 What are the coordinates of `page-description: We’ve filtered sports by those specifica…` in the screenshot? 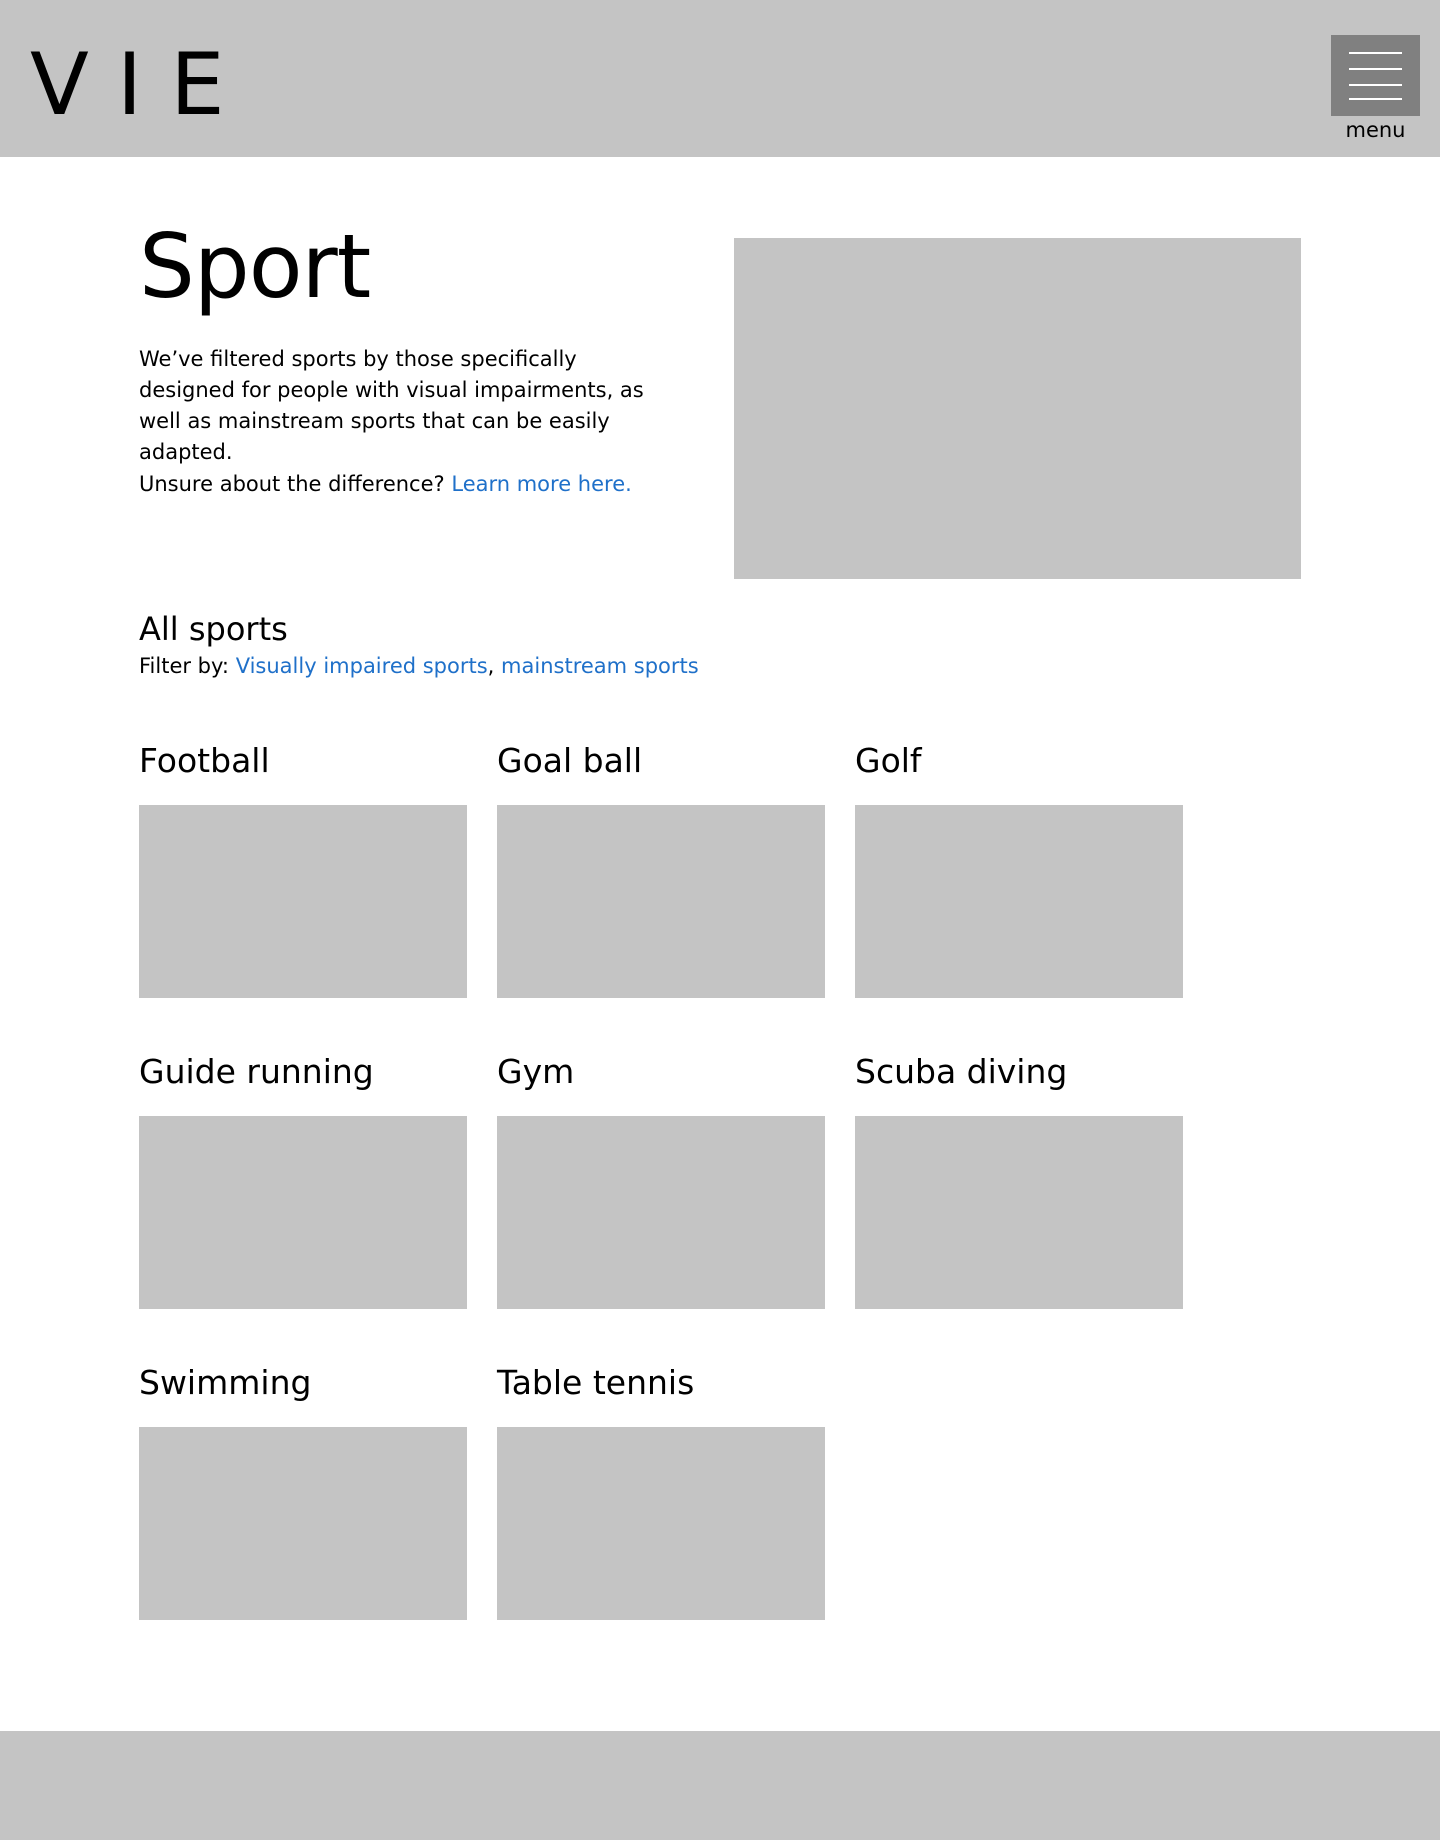 It's located at (391, 405).